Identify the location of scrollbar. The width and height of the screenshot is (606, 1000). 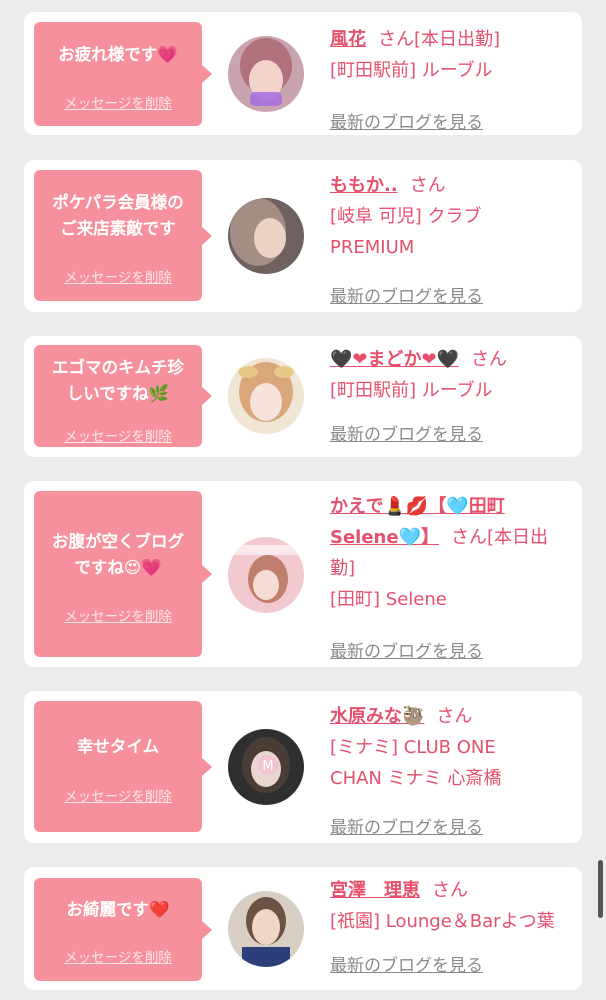
(600, 889).